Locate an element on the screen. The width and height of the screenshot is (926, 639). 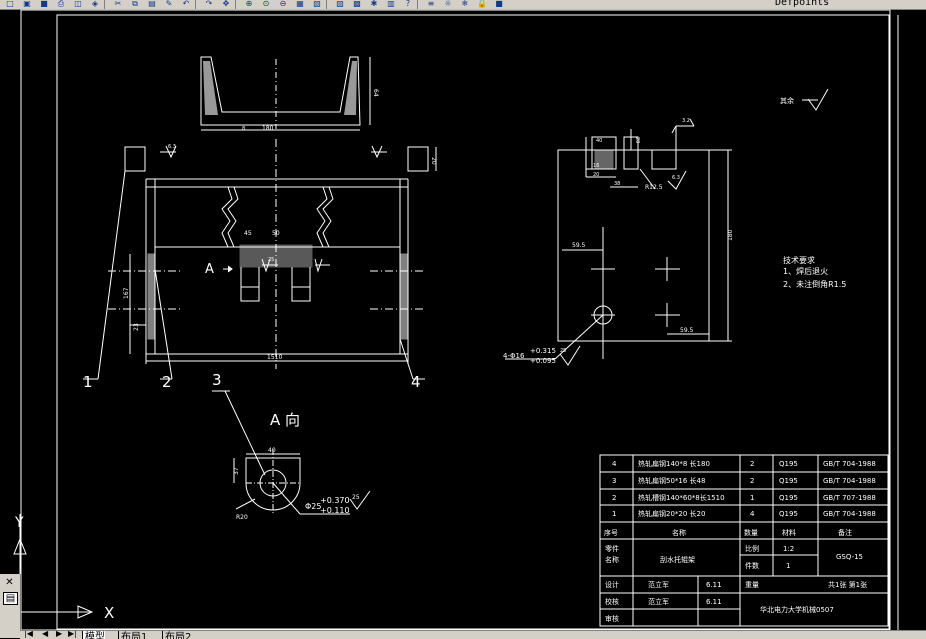
roughness-label: 其余 is located at coordinates (787, 100).